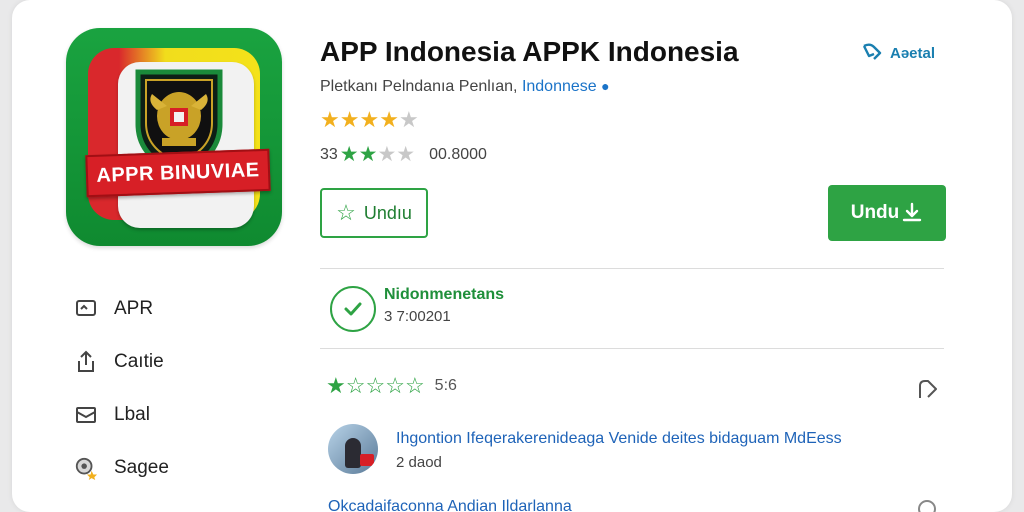 This screenshot has height=512, width=1024. I want to click on app-icon-banner: APPR BINUVIAE, so click(178, 173).